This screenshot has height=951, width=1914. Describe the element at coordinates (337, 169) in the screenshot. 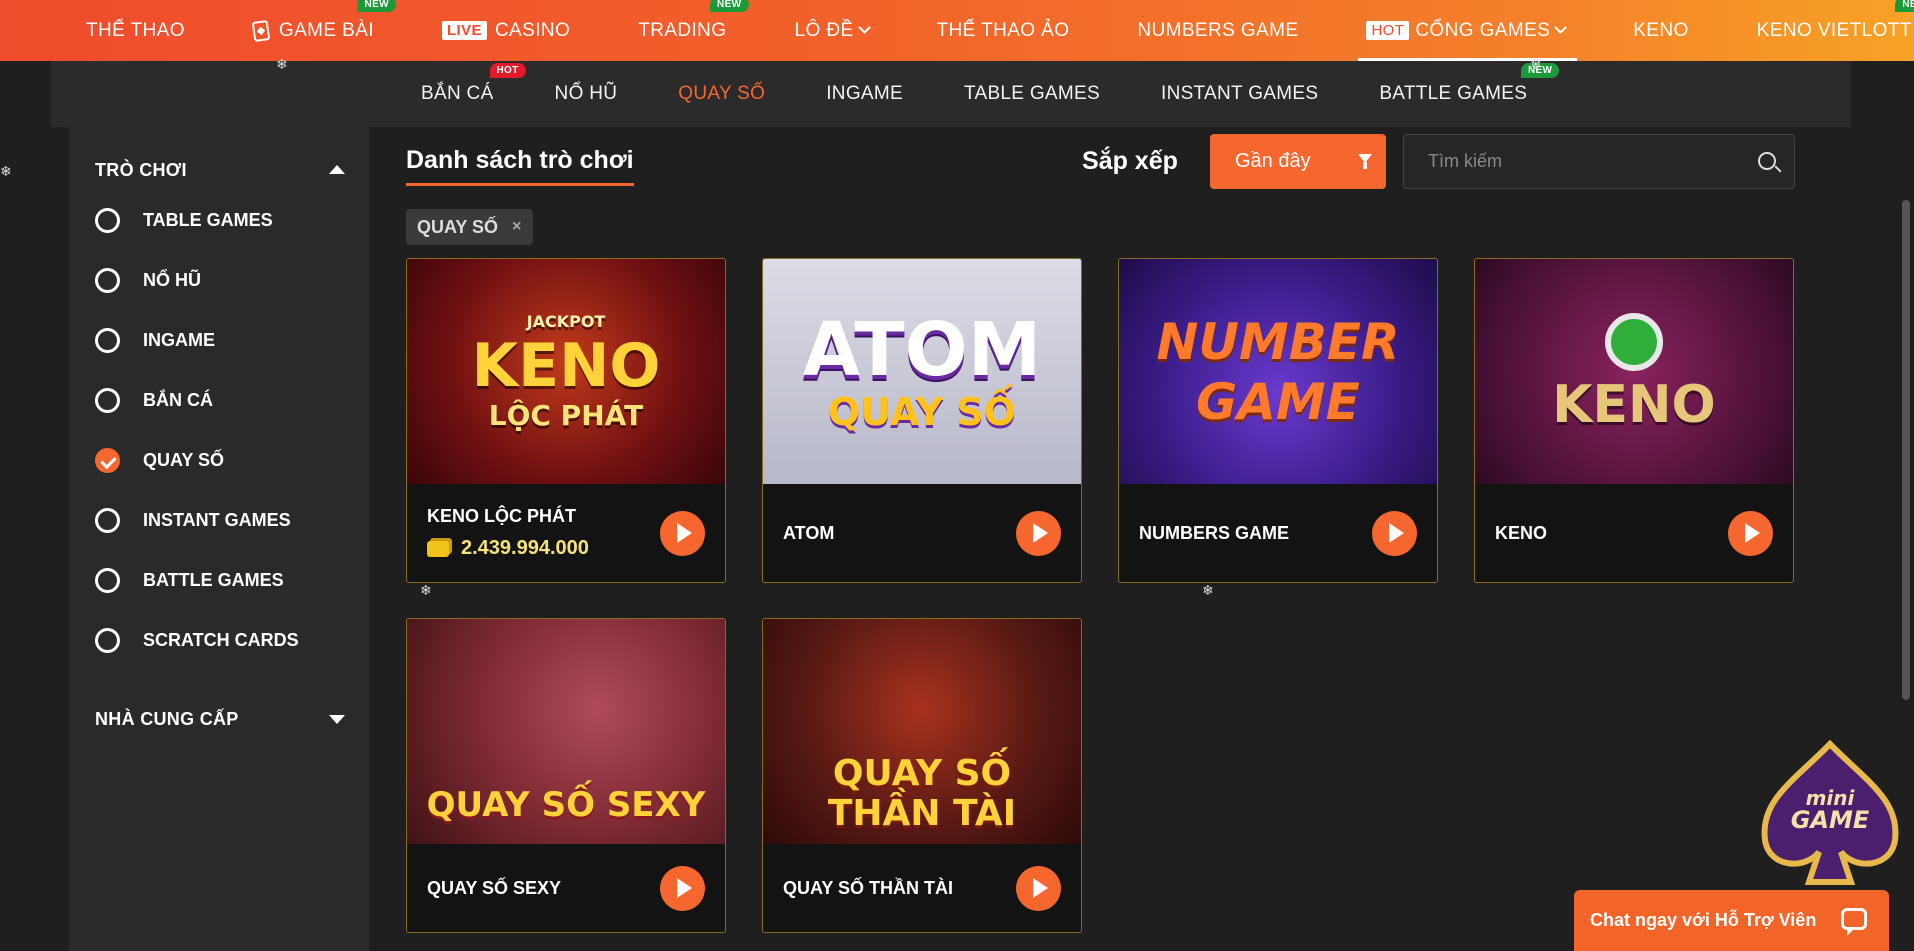

I see `collapse-up-icon` at that location.